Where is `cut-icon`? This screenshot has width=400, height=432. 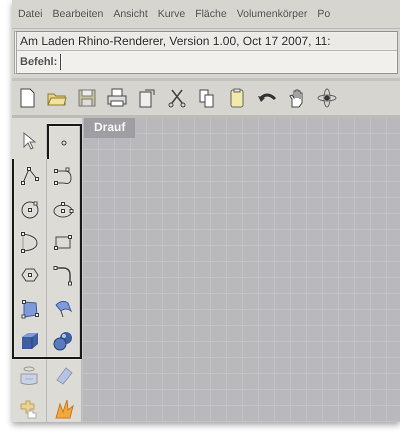 cut-icon is located at coordinates (177, 98).